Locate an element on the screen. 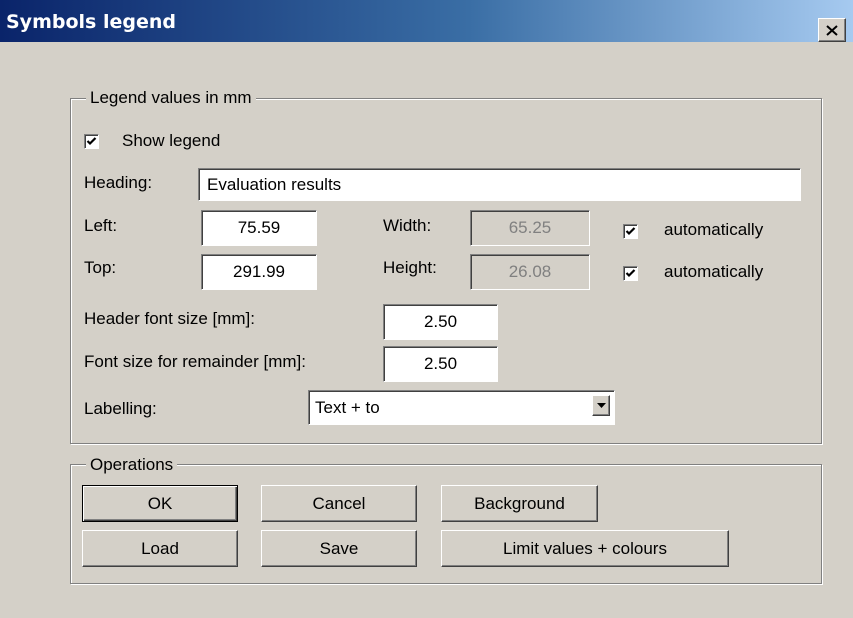  height-label: Height: is located at coordinates (410, 267).